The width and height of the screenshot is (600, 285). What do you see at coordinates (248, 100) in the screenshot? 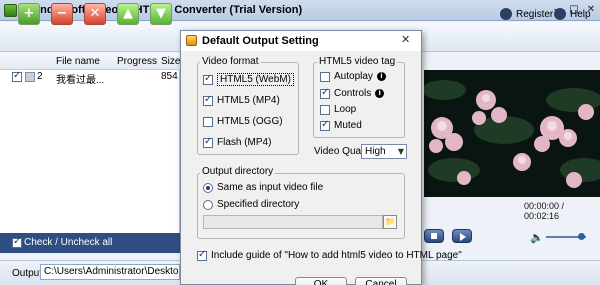
I see `format-mp4-label: HTML5 (MP4)` at bounding box center [248, 100].